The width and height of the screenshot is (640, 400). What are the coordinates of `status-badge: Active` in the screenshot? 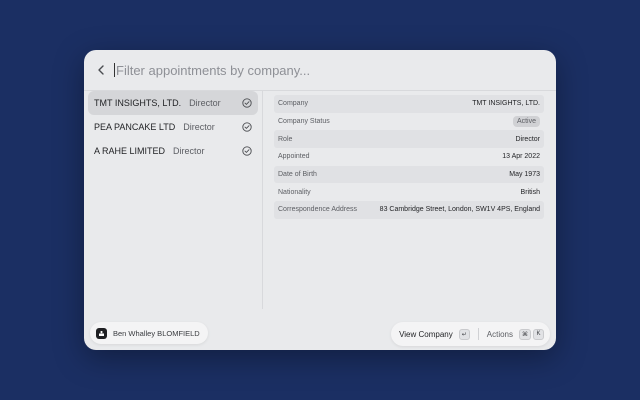 It's located at (526, 122).